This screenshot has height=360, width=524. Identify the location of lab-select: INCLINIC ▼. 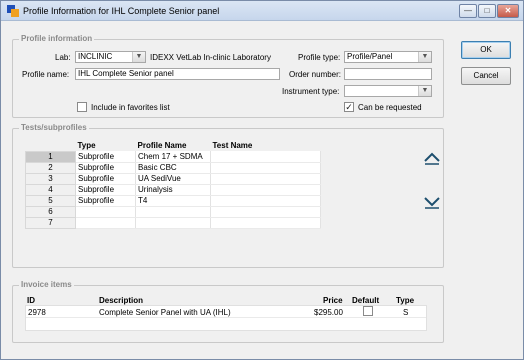
(110, 57).